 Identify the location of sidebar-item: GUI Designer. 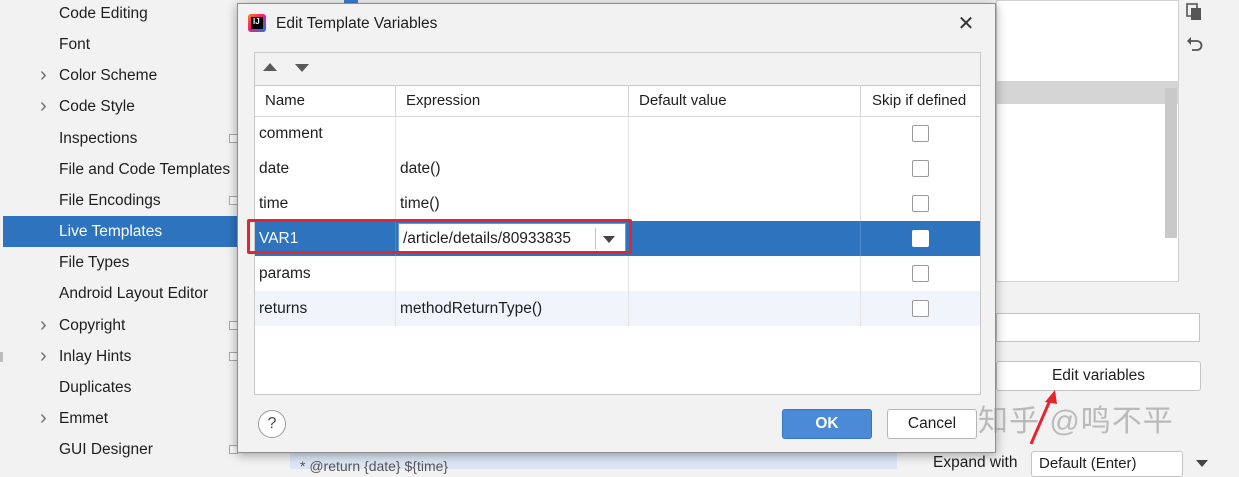
(131, 449).